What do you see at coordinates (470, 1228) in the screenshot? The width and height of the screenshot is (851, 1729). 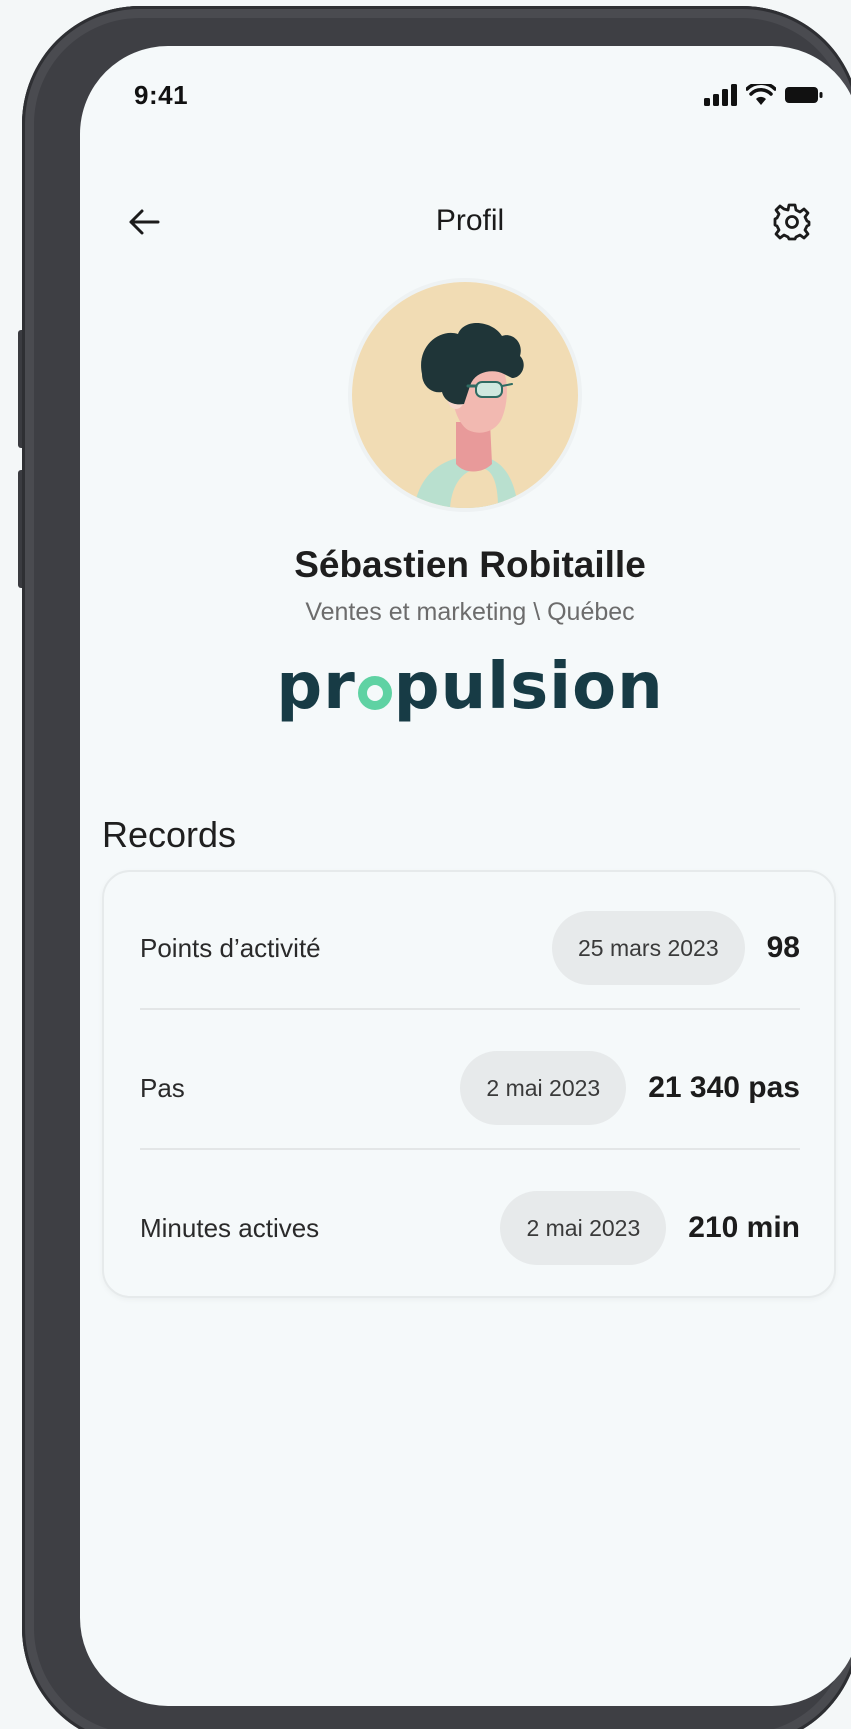 I see `record-row: Minutes actives 2 mai 2023 210 min` at bounding box center [470, 1228].